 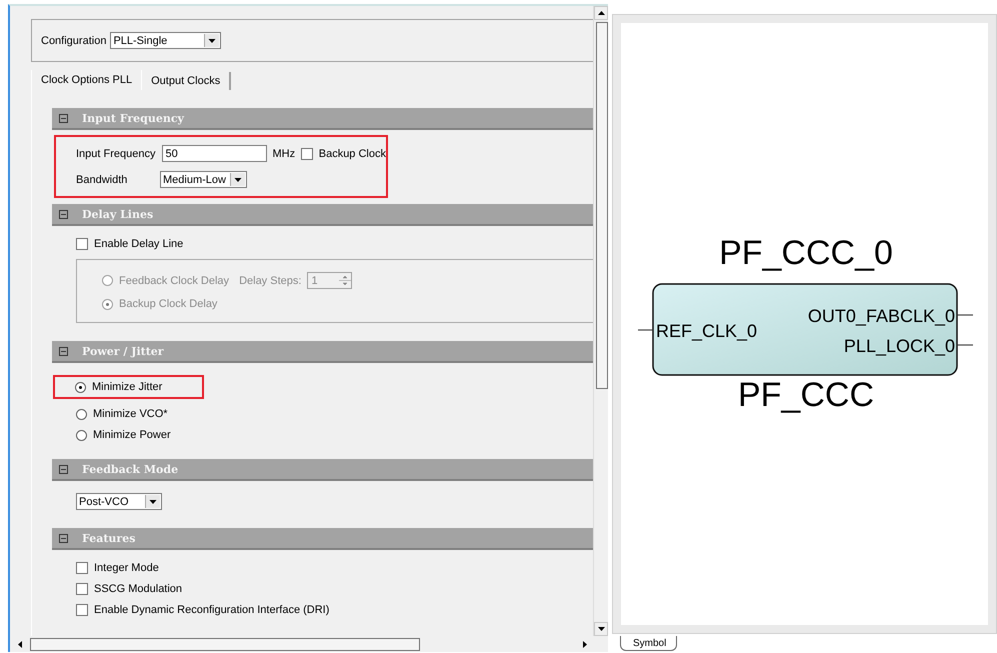 I want to click on component-name: PF_CCC, so click(x=805, y=395).